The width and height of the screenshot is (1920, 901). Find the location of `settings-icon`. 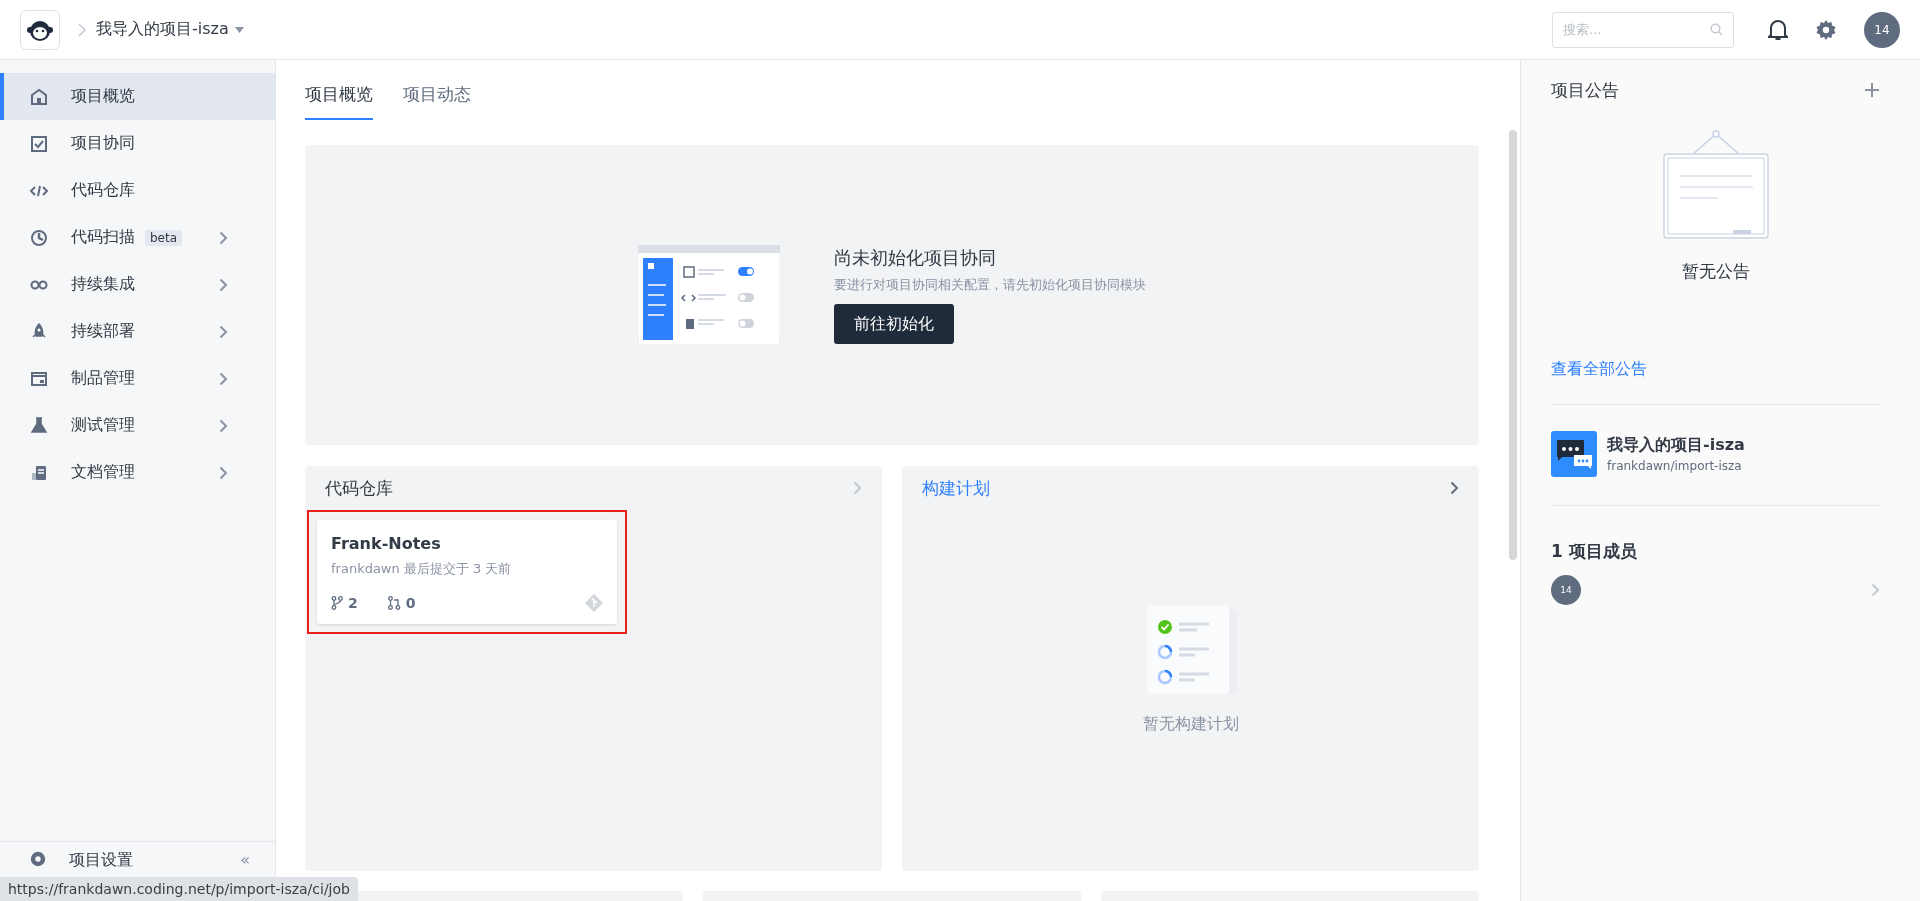

settings-icon is located at coordinates (1826, 29).